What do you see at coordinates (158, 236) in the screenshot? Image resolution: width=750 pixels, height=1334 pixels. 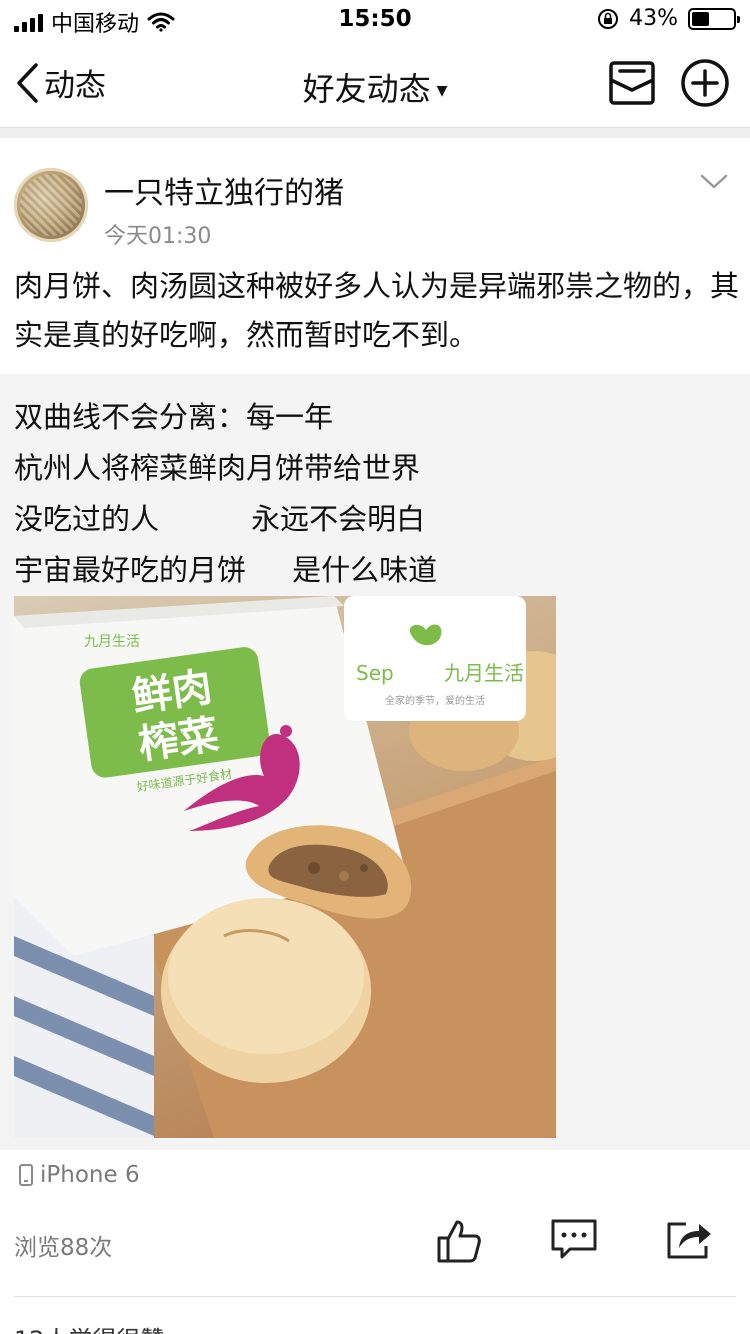 I see `post-timestamp: 今天01:30` at bounding box center [158, 236].